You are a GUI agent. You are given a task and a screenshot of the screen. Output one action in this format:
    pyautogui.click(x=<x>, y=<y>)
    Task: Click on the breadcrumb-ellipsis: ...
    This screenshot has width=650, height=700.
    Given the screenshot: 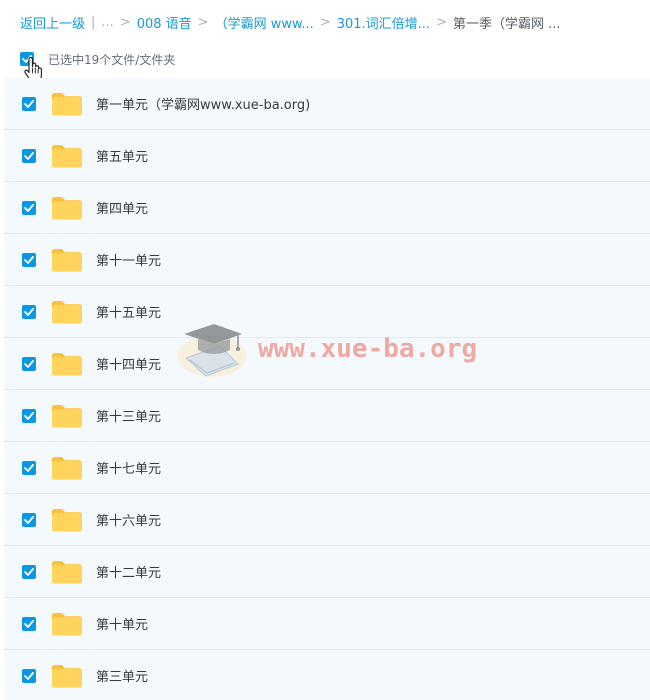 What is the action you would take?
    pyautogui.click(x=107, y=22)
    